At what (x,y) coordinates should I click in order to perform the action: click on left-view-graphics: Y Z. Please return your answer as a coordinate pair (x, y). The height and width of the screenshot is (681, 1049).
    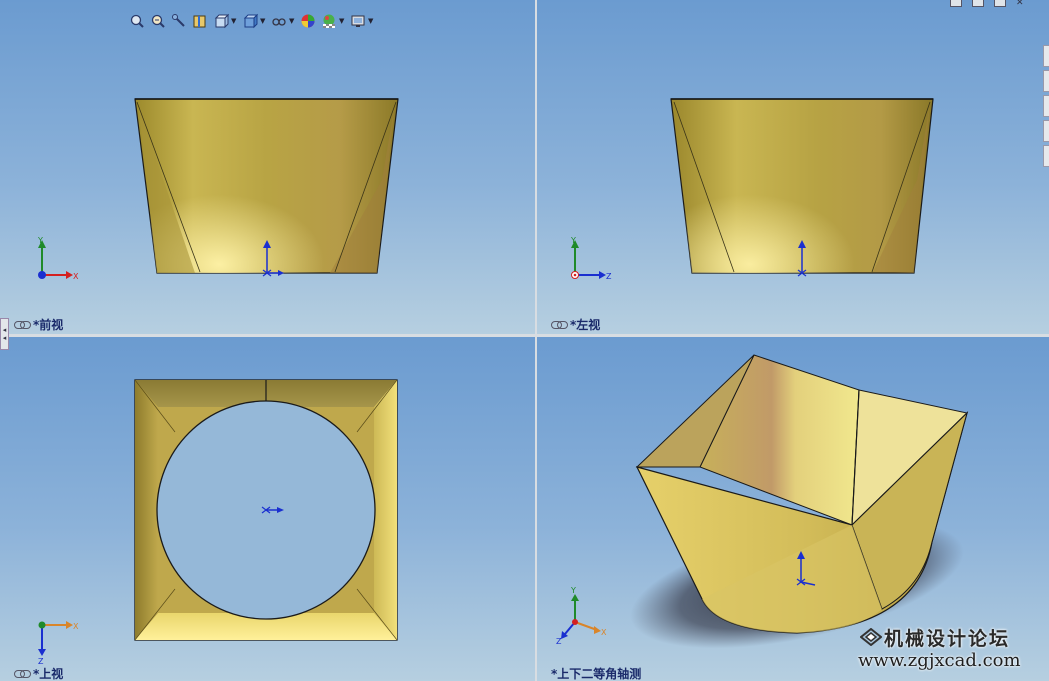
    Looking at the image, I should click on (752, 189).